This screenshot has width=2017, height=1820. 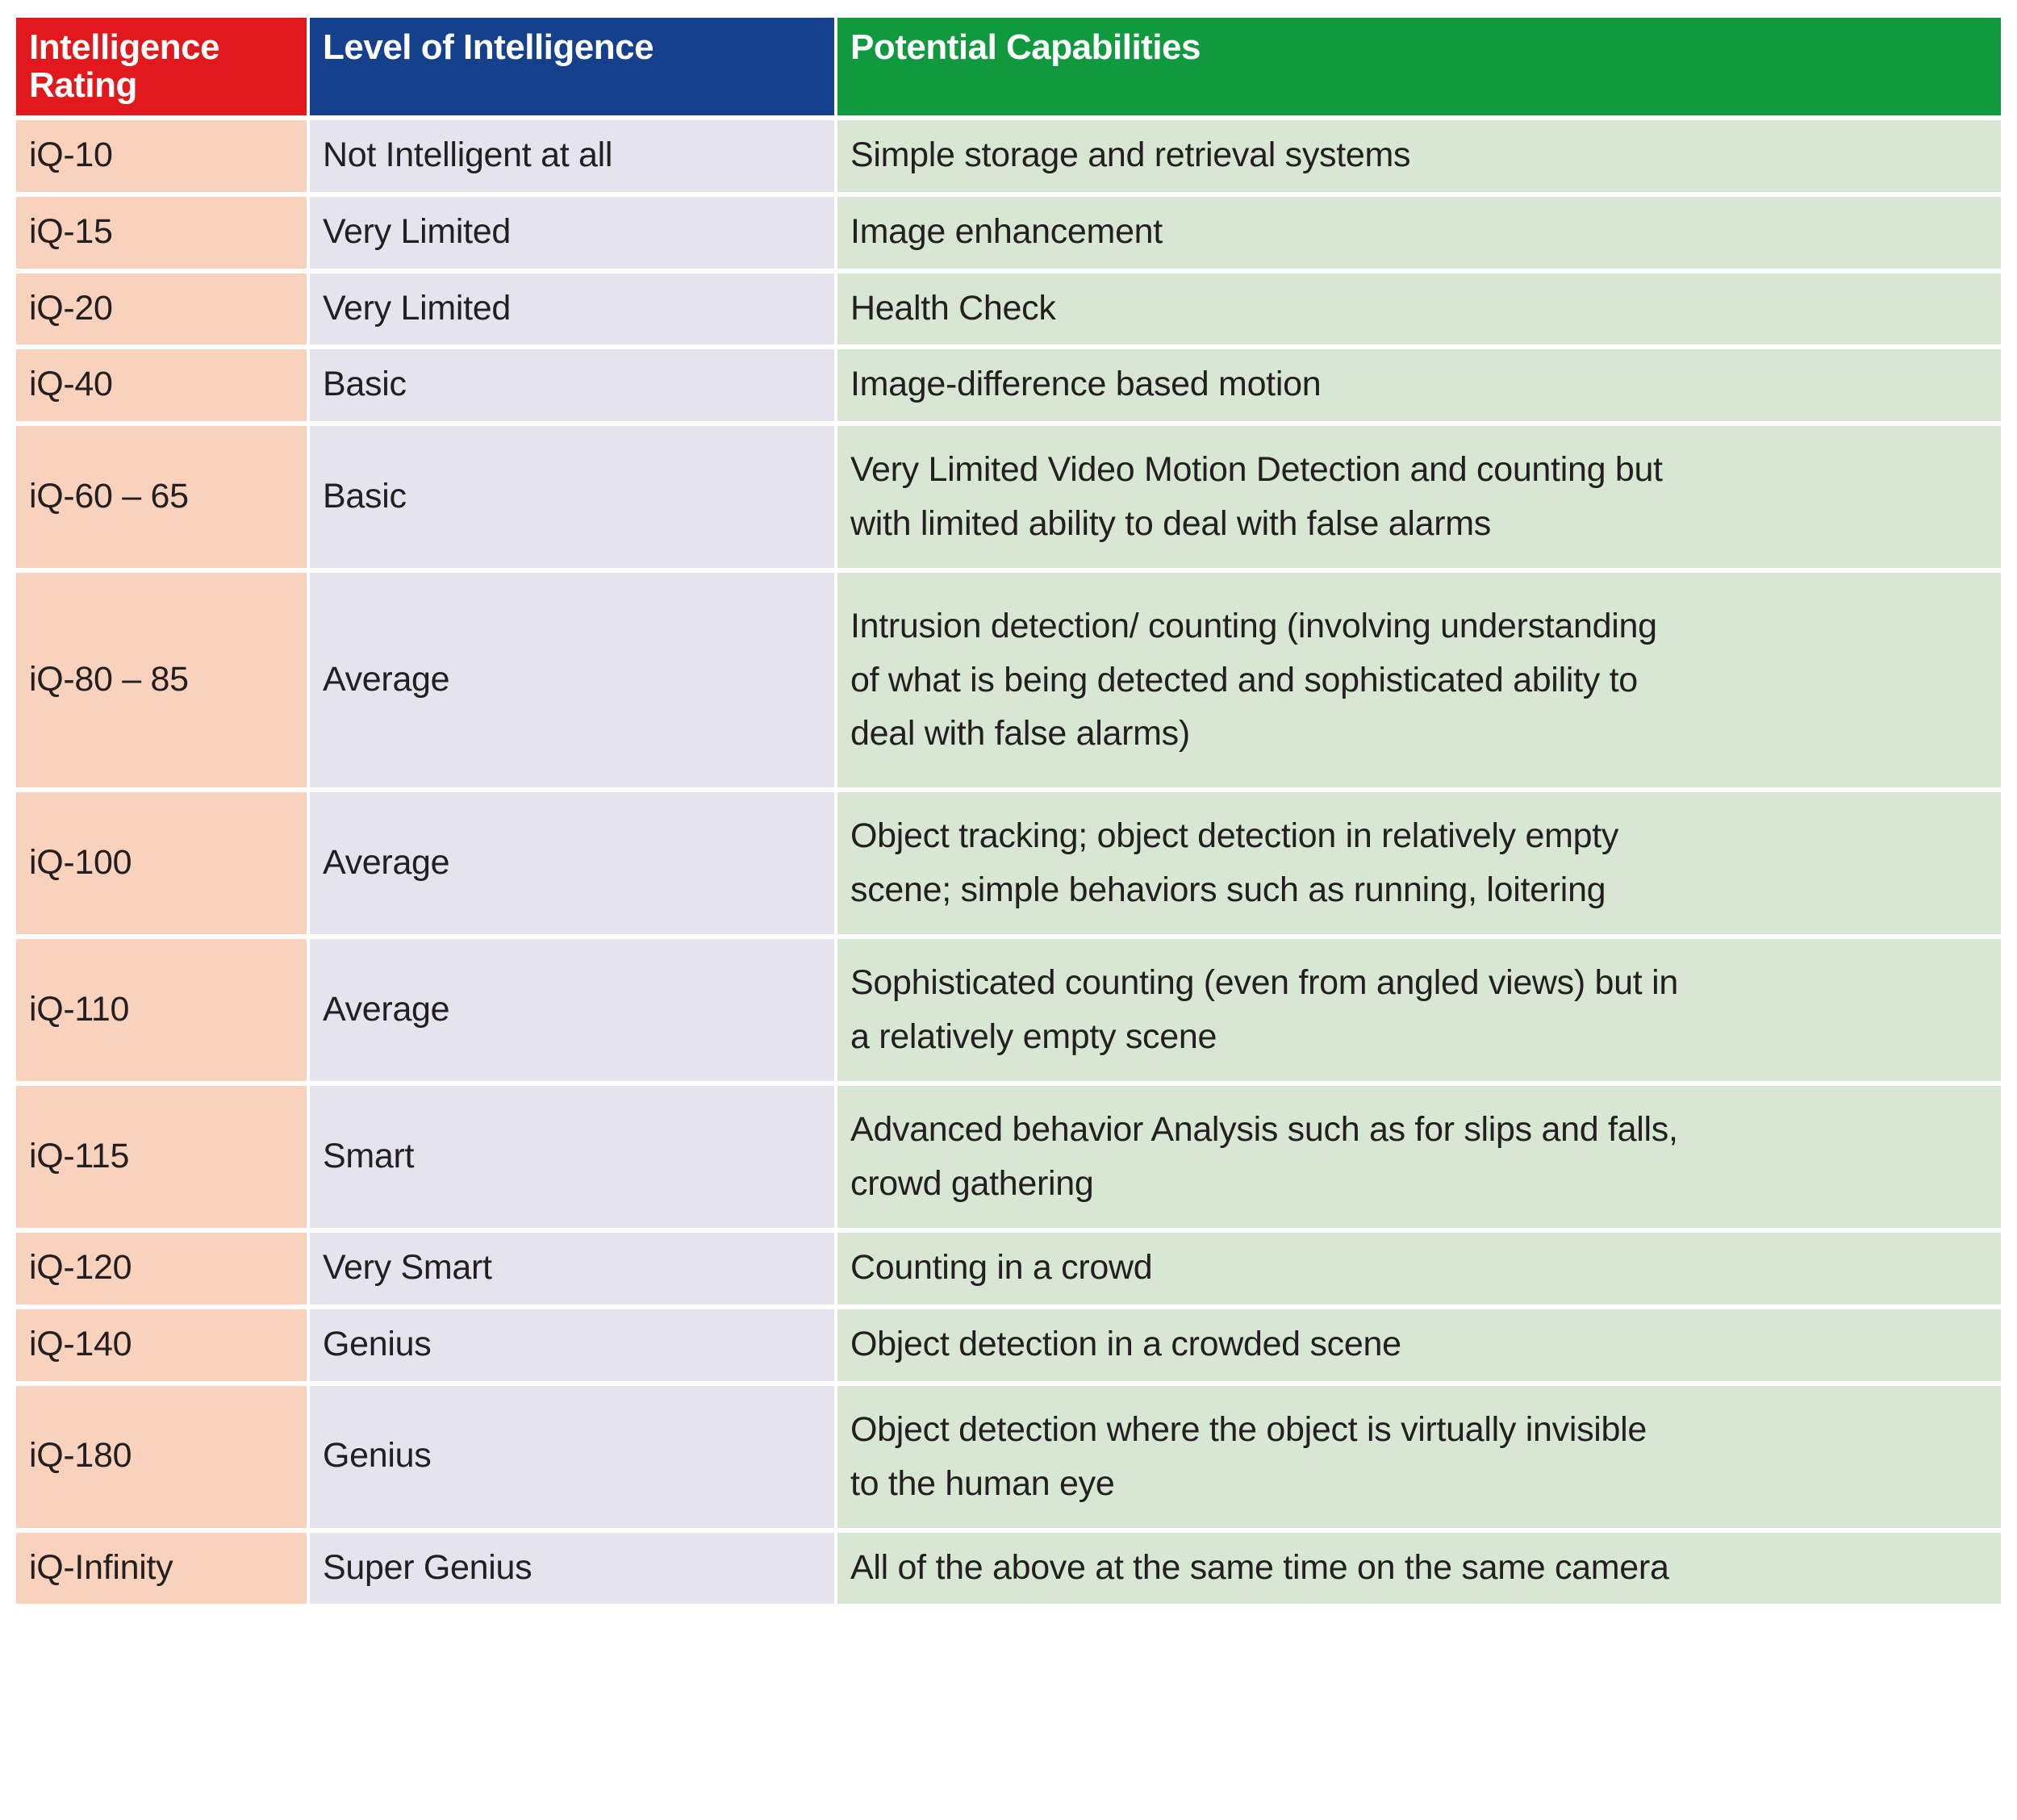 I want to click on column-header-potential-capabilities: Potential Capabilities, so click(x=1419, y=67).